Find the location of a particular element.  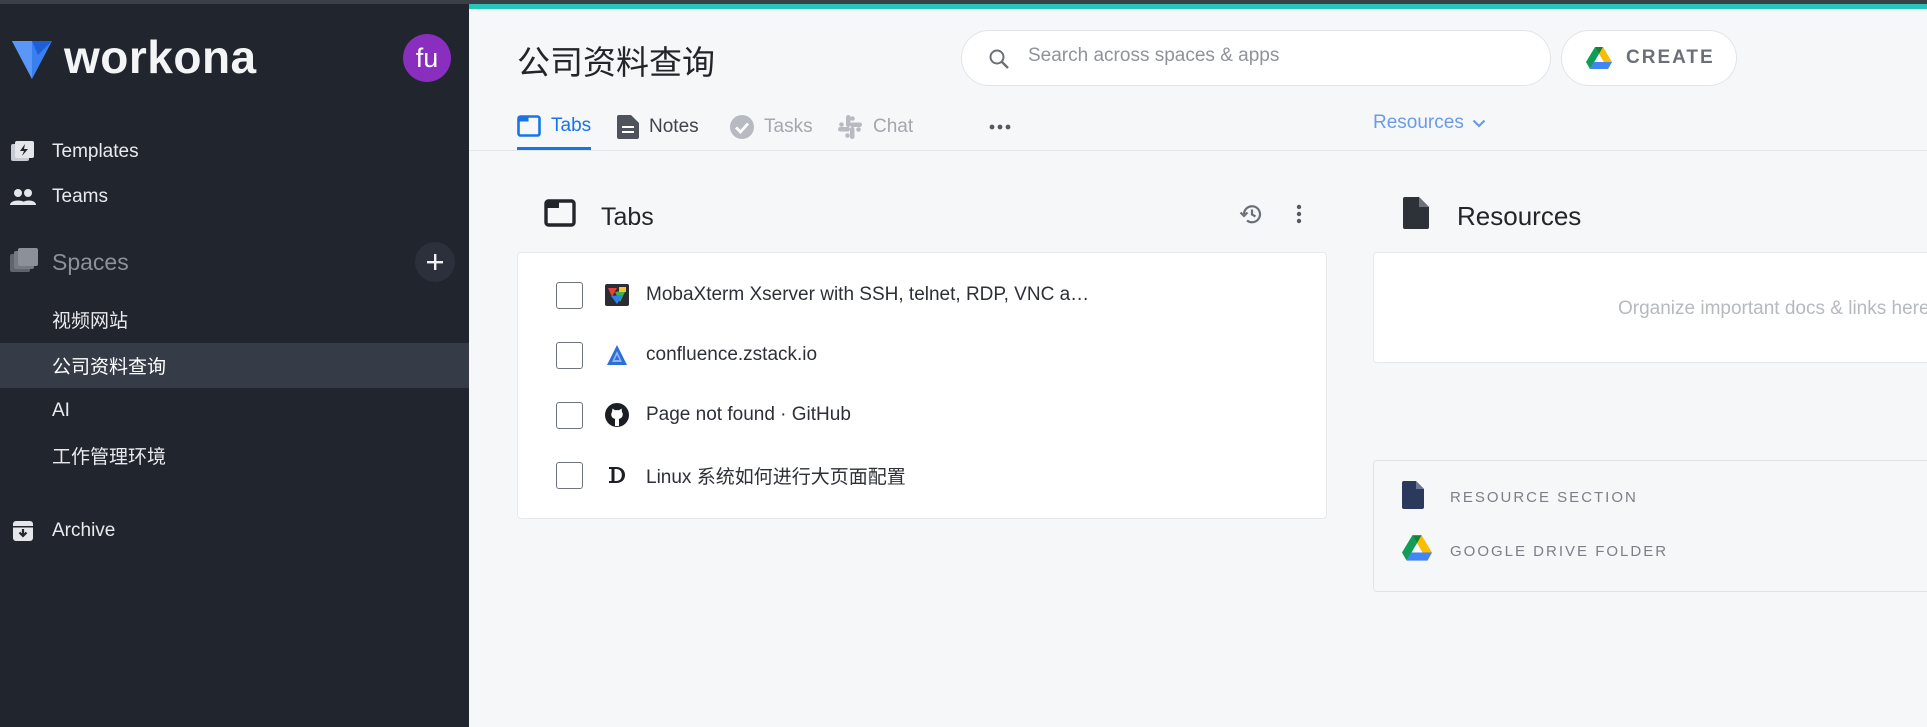

create-label: CREATE is located at coordinates (1670, 57).